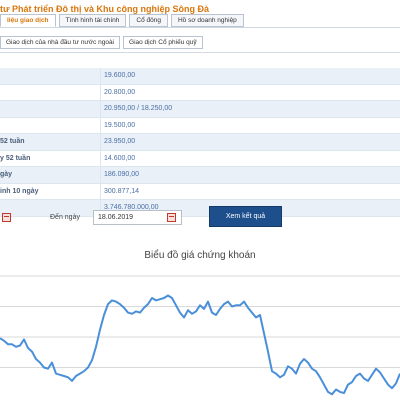 The image size is (400, 400). What do you see at coordinates (120, 158) in the screenshot?
I see `stat-value: 14.600,00` at bounding box center [120, 158].